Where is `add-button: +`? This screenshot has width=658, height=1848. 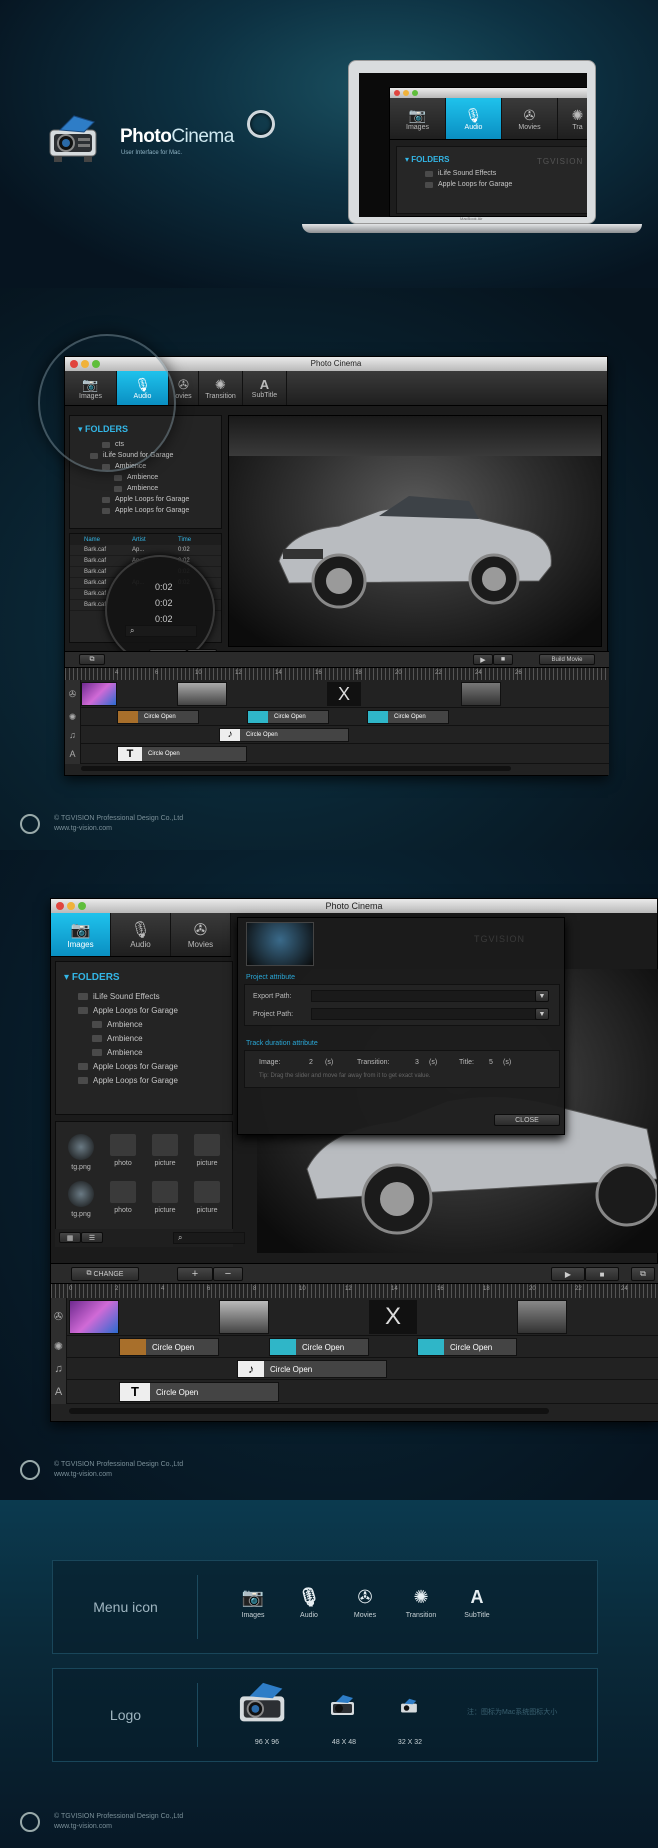
add-button: + is located at coordinates (195, 1274).